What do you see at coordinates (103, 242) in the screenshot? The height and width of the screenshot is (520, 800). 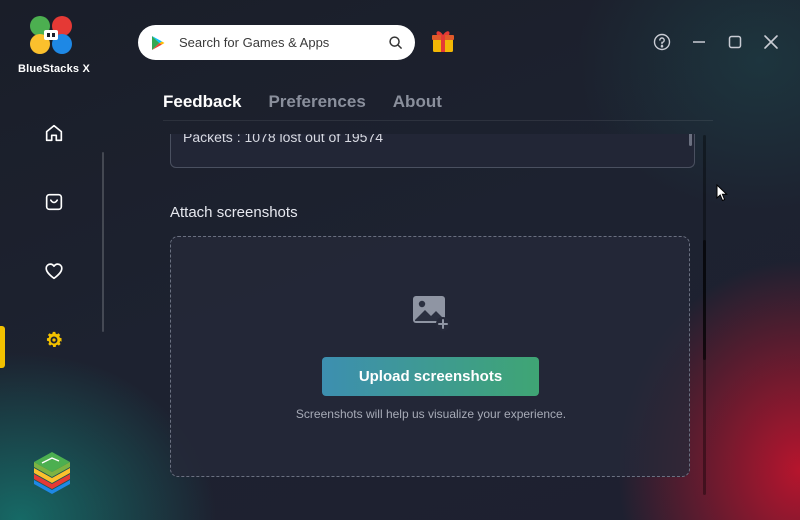 I see `sidebar-divider` at bounding box center [103, 242].